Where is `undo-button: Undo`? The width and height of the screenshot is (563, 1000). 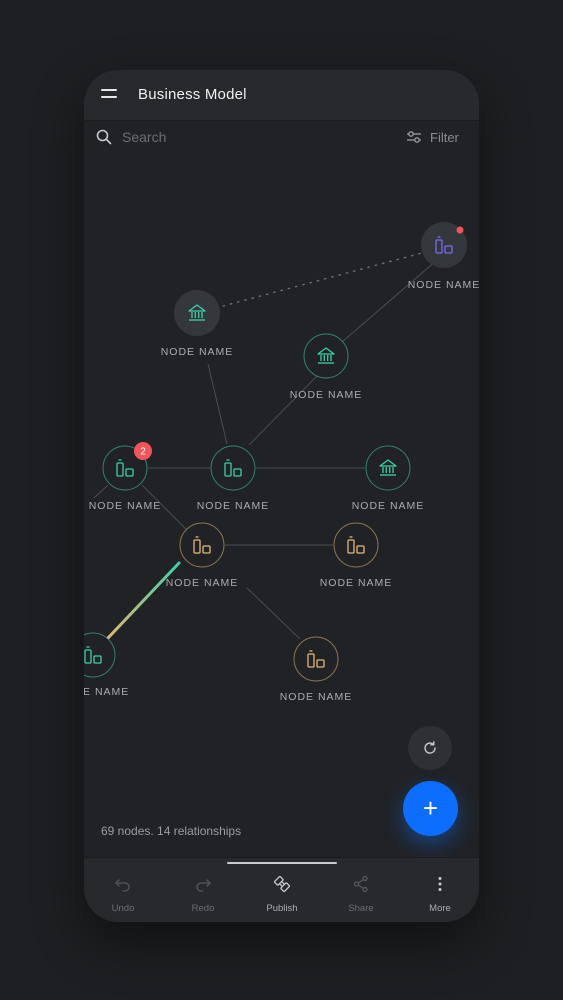 undo-button: Undo is located at coordinates (123, 890).